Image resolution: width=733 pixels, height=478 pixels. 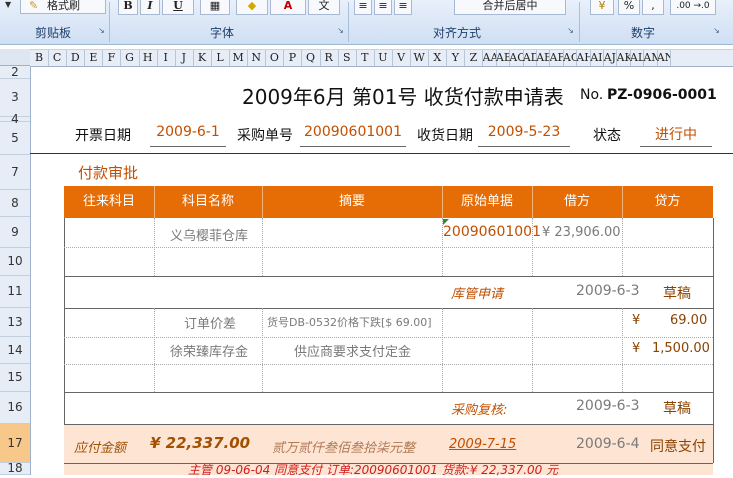 What do you see at coordinates (403, 97) in the screenshot?
I see `page-title: 2009年6月 第01号 收货付款申请表` at bounding box center [403, 97].